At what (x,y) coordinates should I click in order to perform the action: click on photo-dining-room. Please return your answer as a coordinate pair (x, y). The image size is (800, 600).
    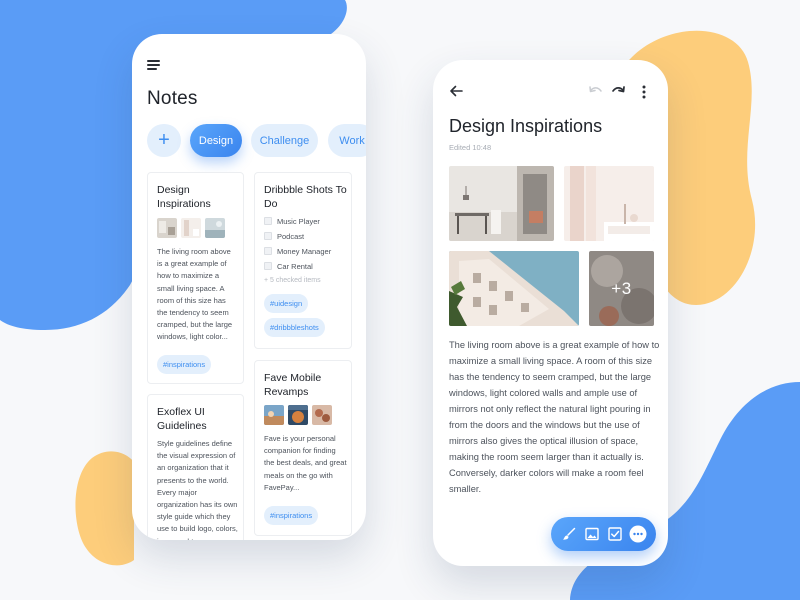
    Looking at the image, I should click on (501, 203).